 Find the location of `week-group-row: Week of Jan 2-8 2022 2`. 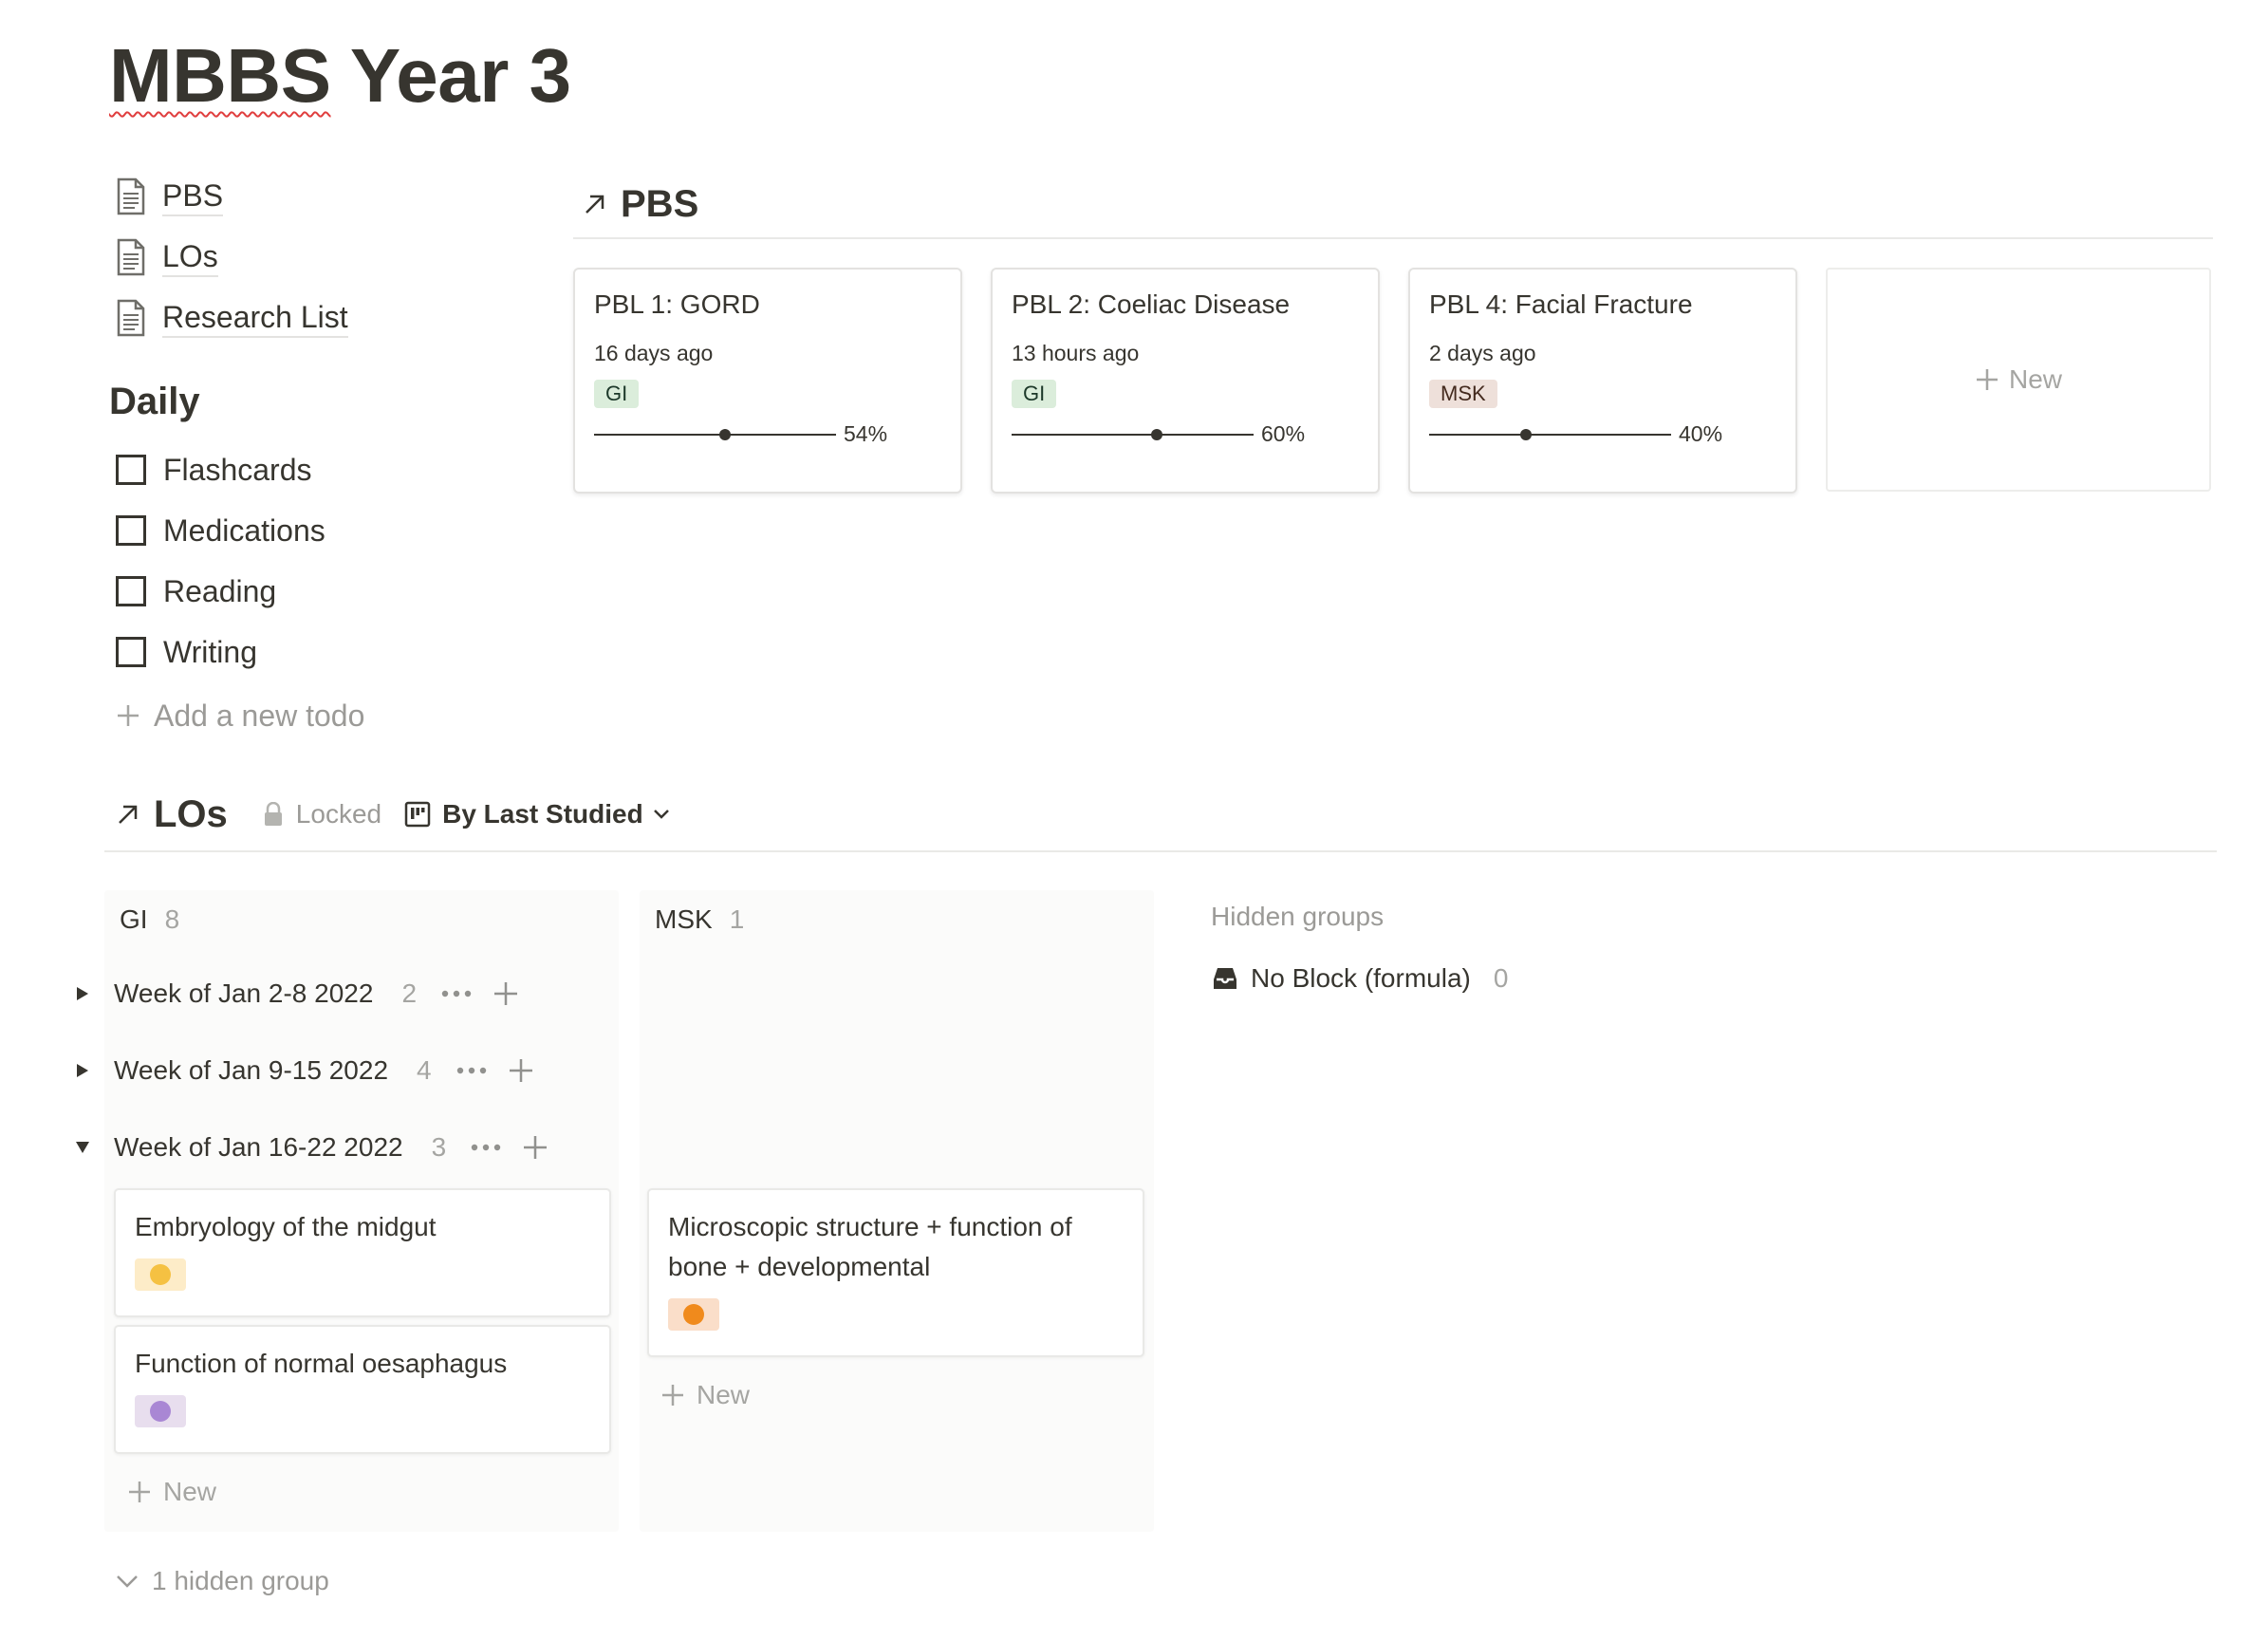

week-group-row: Week of Jan 2-8 2022 2 is located at coordinates (296, 993).